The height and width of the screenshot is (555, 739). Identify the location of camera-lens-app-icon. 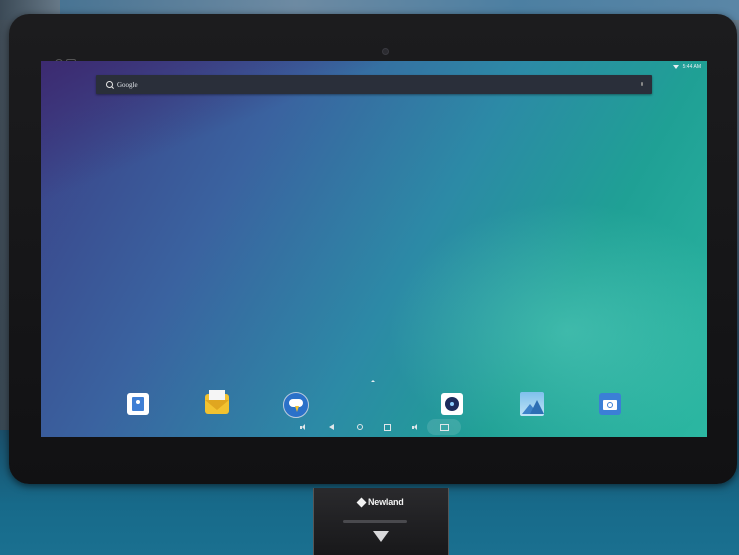
(452, 404).